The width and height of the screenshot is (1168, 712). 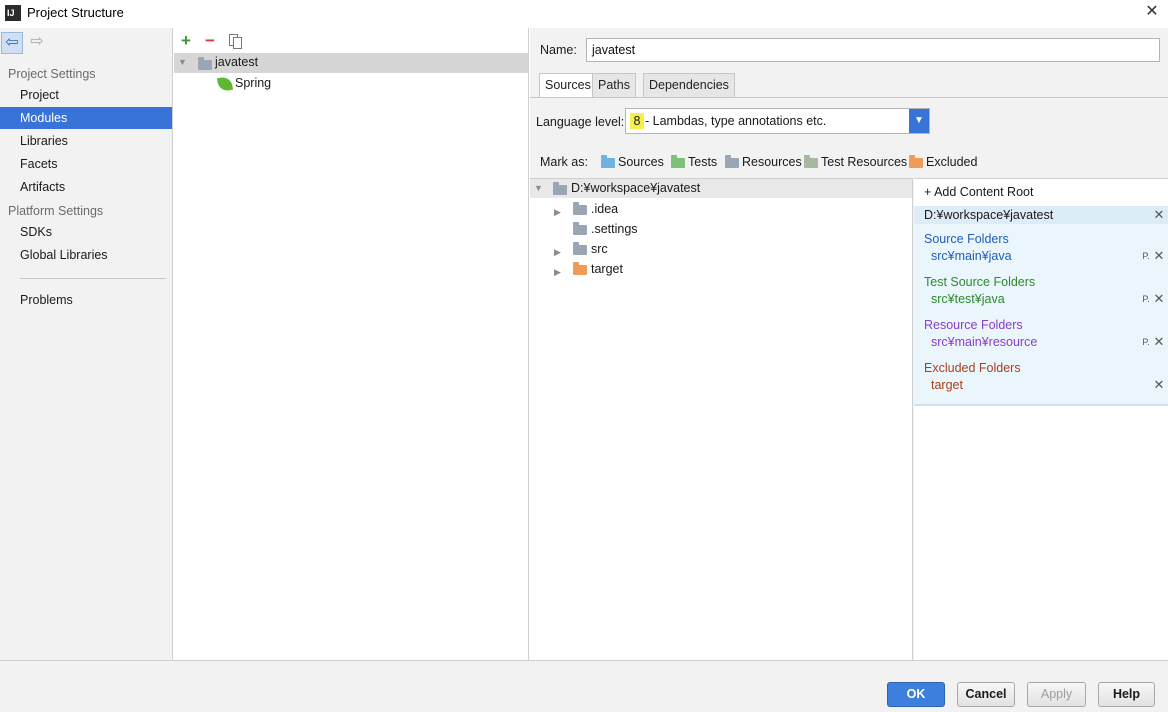 I want to click on mark-as-excluded-label: Excluded, so click(x=952, y=162).